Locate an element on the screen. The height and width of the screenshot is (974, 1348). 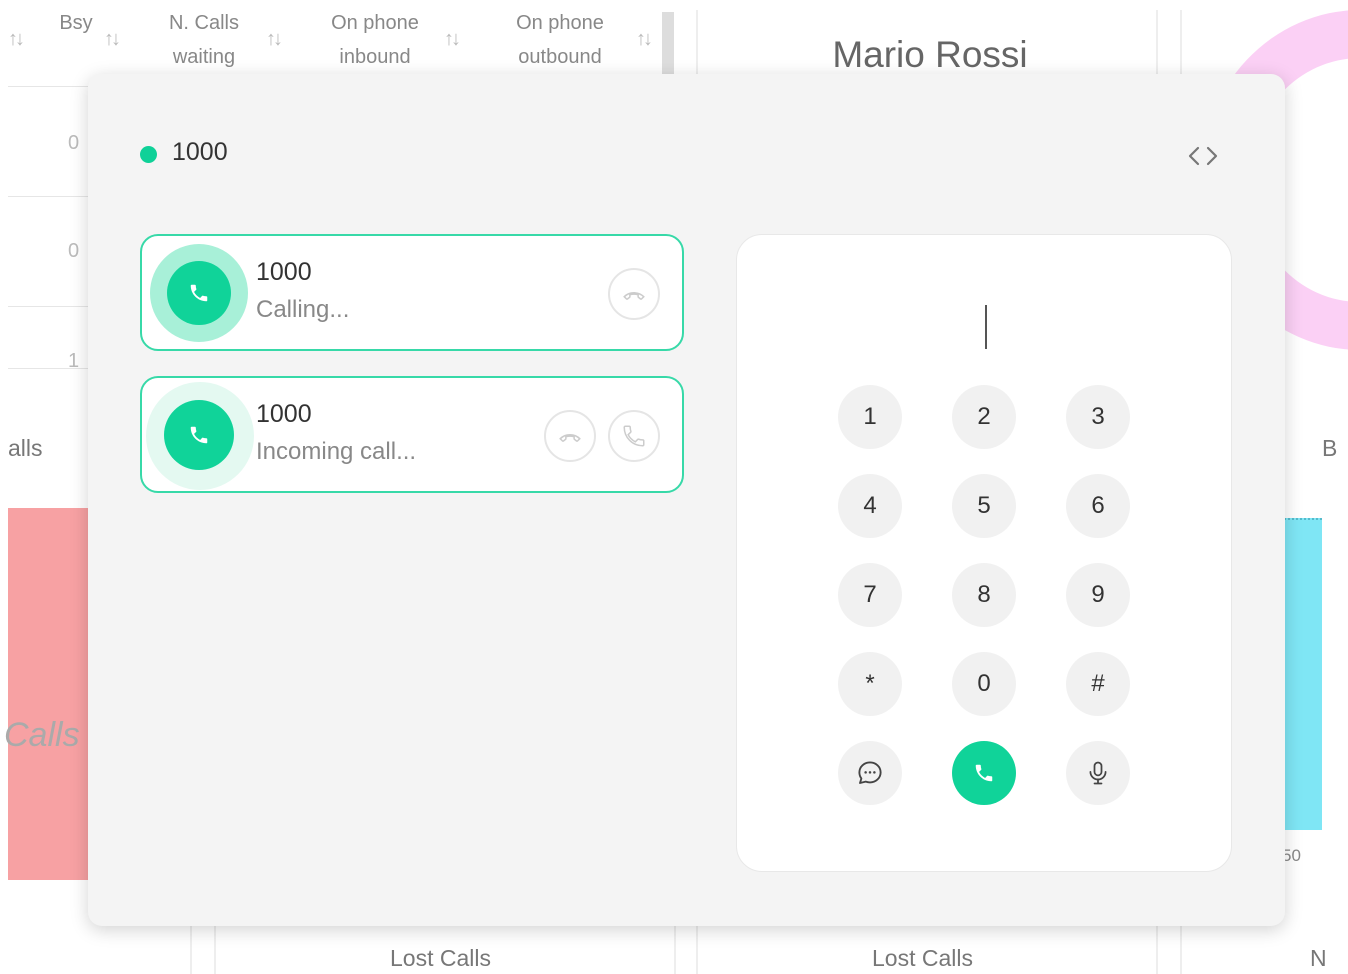
column-header-bsy: Bsy is located at coordinates (76, 46).